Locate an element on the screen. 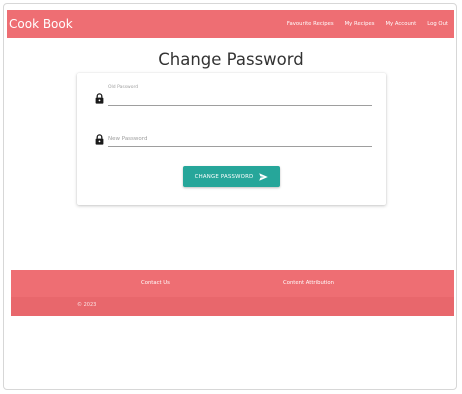 This screenshot has width=462, height=394. new-password-input is located at coordinates (240, 146).